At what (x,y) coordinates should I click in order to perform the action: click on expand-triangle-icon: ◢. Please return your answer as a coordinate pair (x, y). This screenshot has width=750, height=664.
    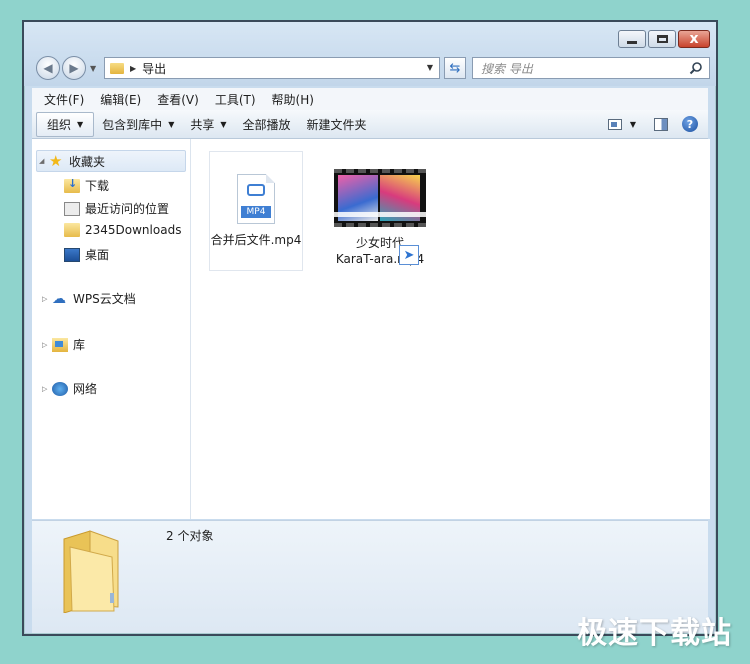
    Looking at the image, I should click on (44, 161).